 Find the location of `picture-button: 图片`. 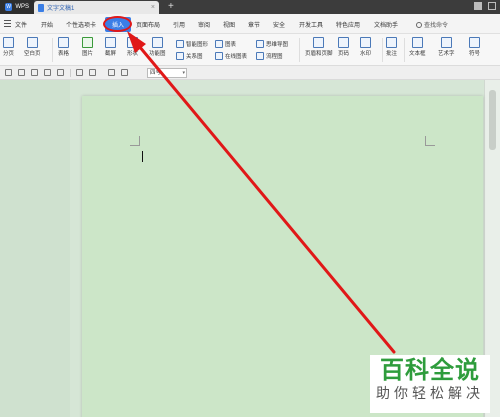

picture-button: 图片 is located at coordinates (87, 47).